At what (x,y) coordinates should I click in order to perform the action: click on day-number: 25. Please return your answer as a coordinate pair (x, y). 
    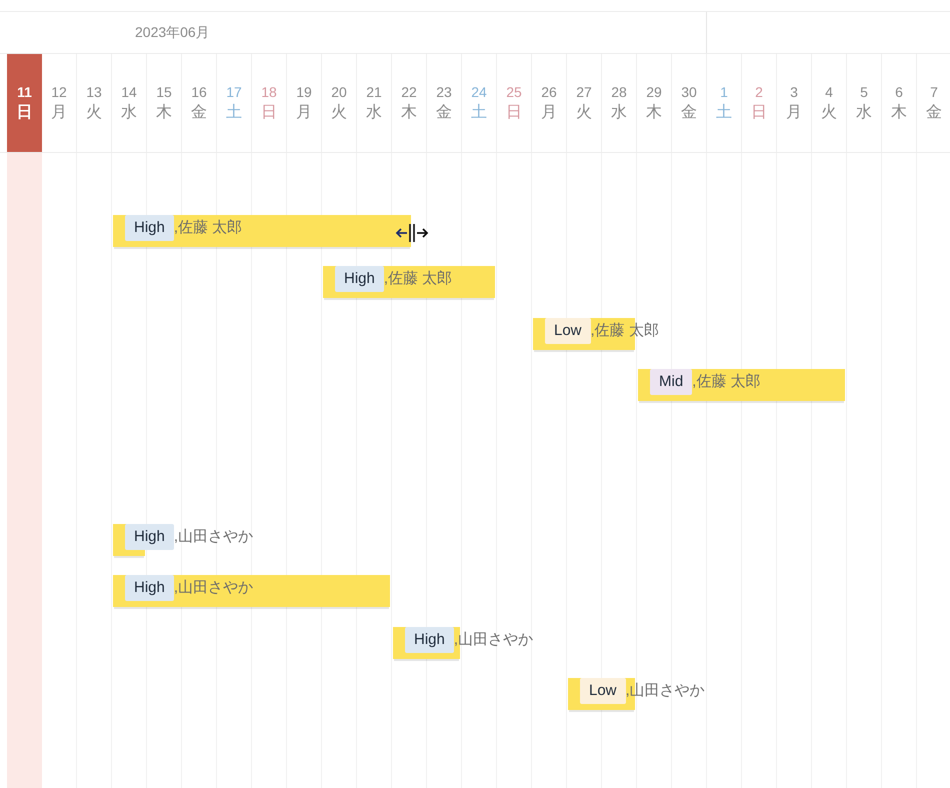
    Looking at the image, I should click on (514, 92).